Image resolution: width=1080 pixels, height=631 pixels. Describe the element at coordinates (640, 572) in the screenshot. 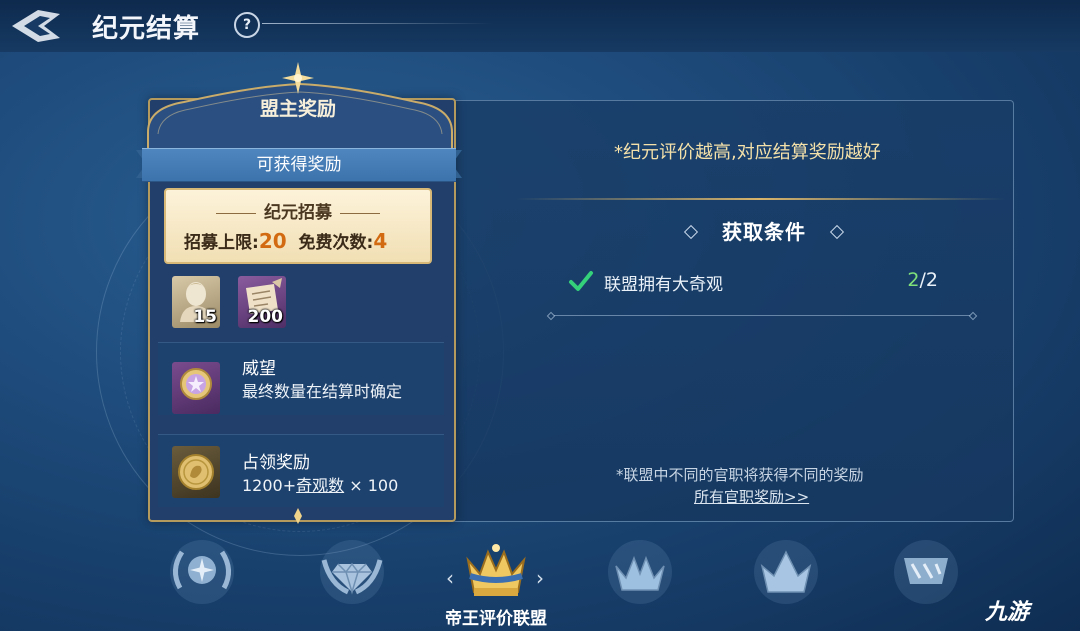

I see `nav-tab-crown-silver` at that location.